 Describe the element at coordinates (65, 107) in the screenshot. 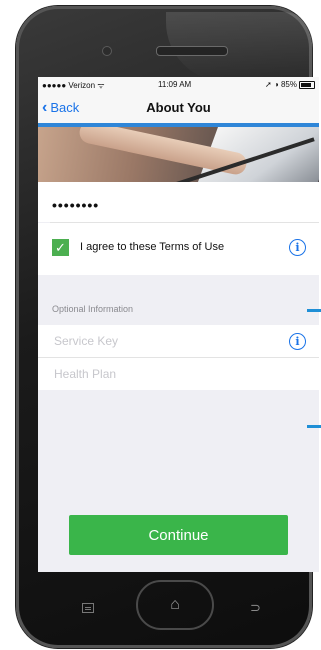

I see `back-label: Back` at that location.